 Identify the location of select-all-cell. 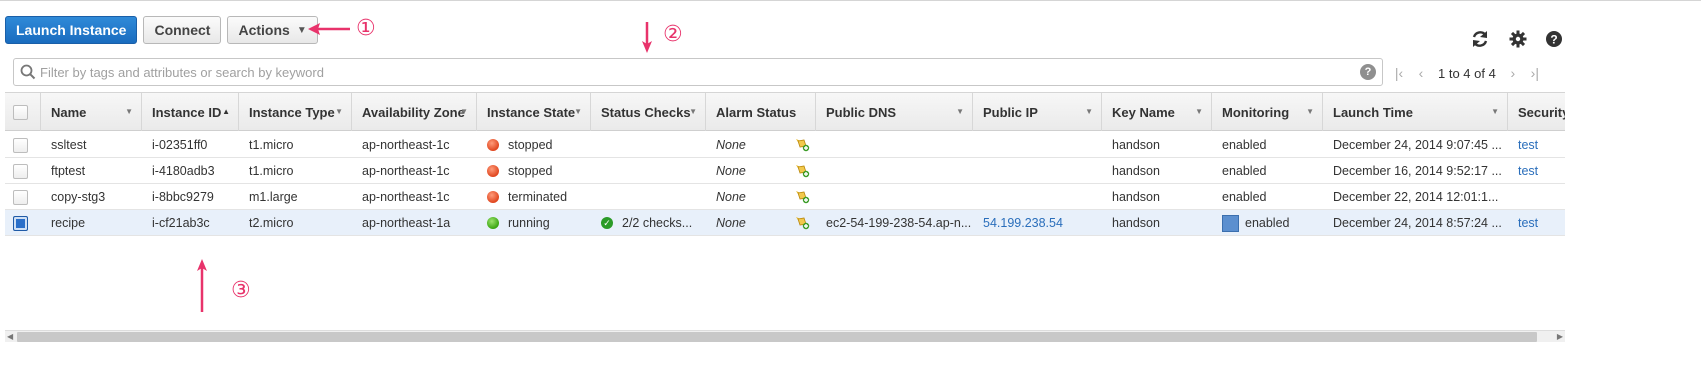
(23, 112).